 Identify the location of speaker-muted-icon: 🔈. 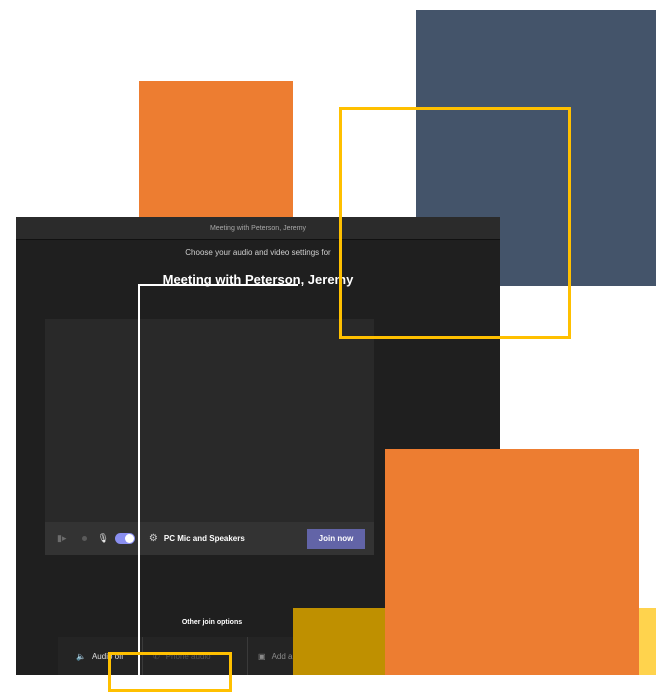
(81, 656).